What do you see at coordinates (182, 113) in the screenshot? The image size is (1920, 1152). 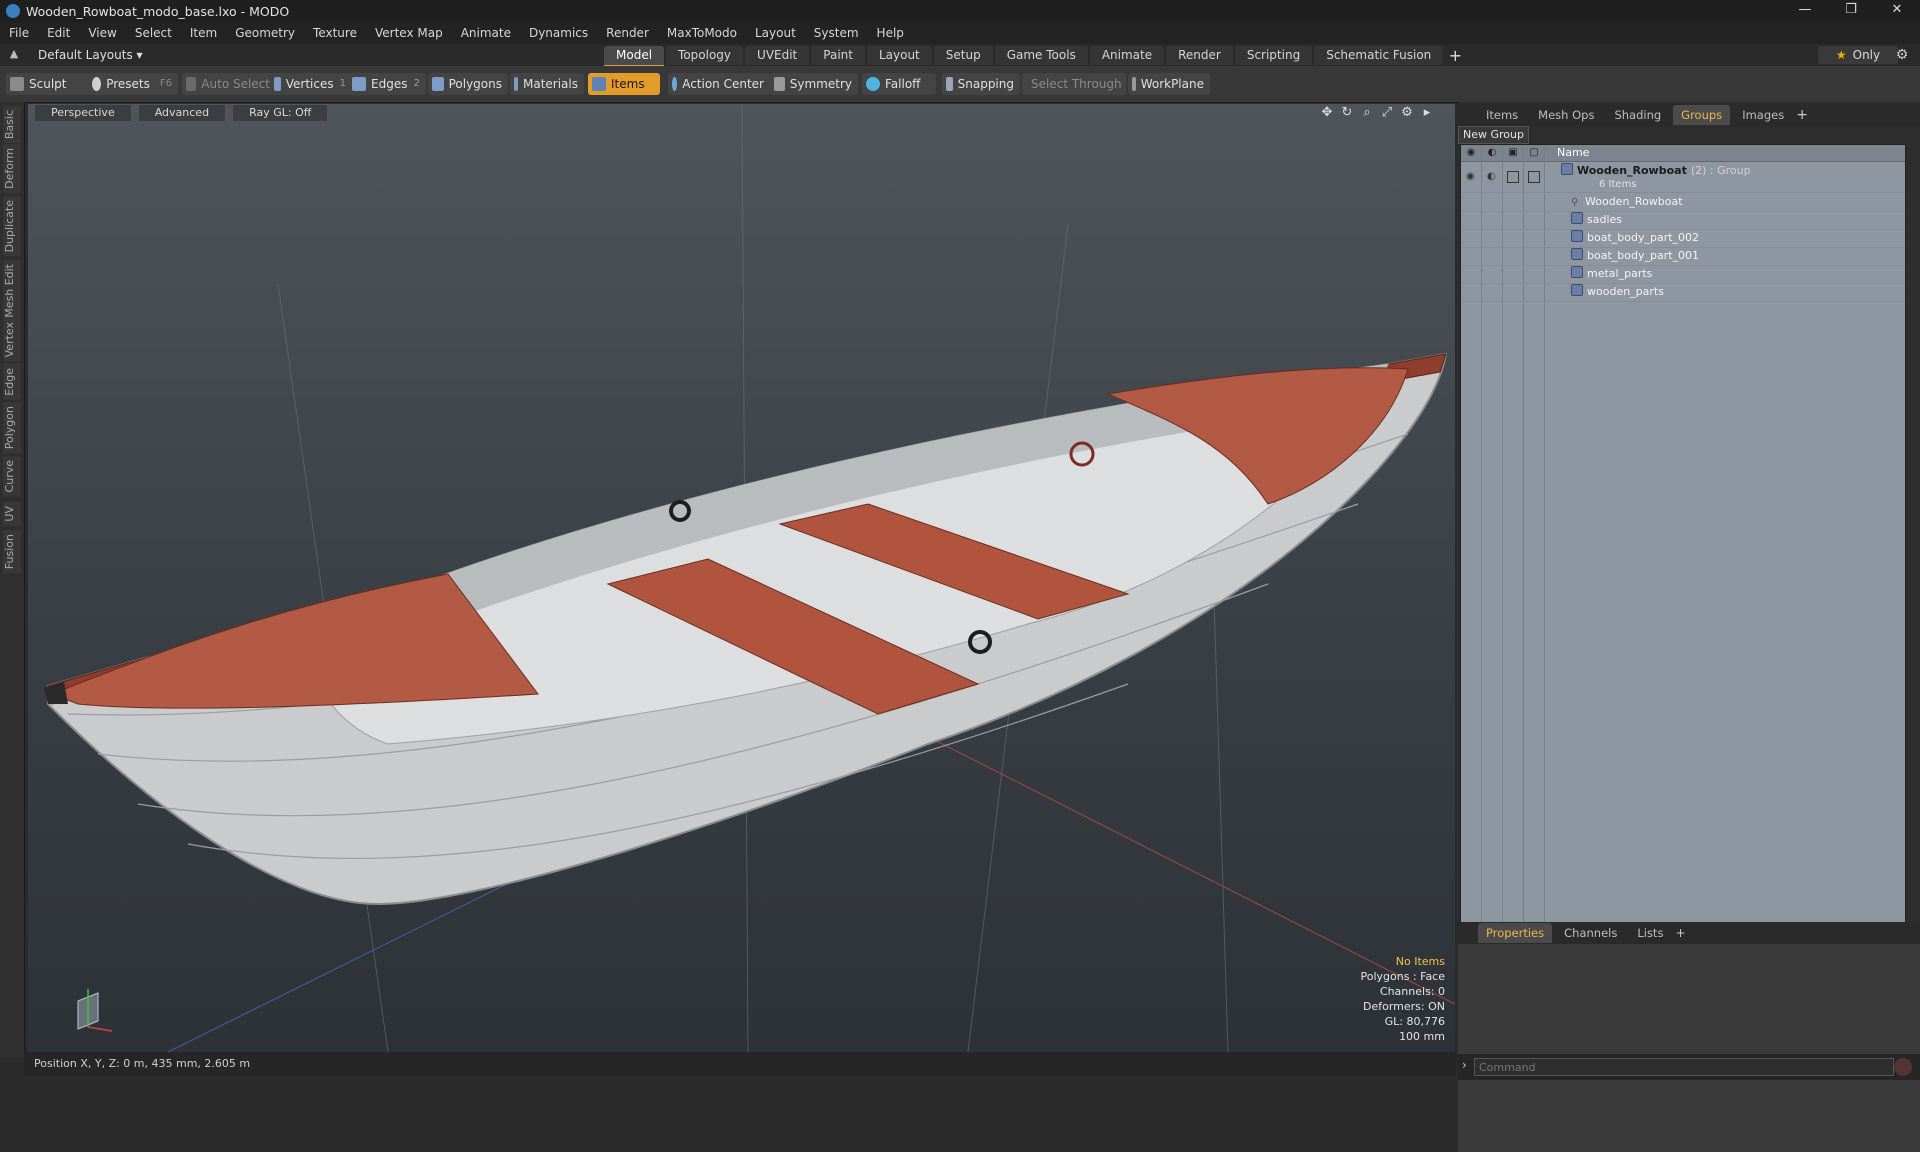 I see `advanced-shading-button: Advanced` at bounding box center [182, 113].